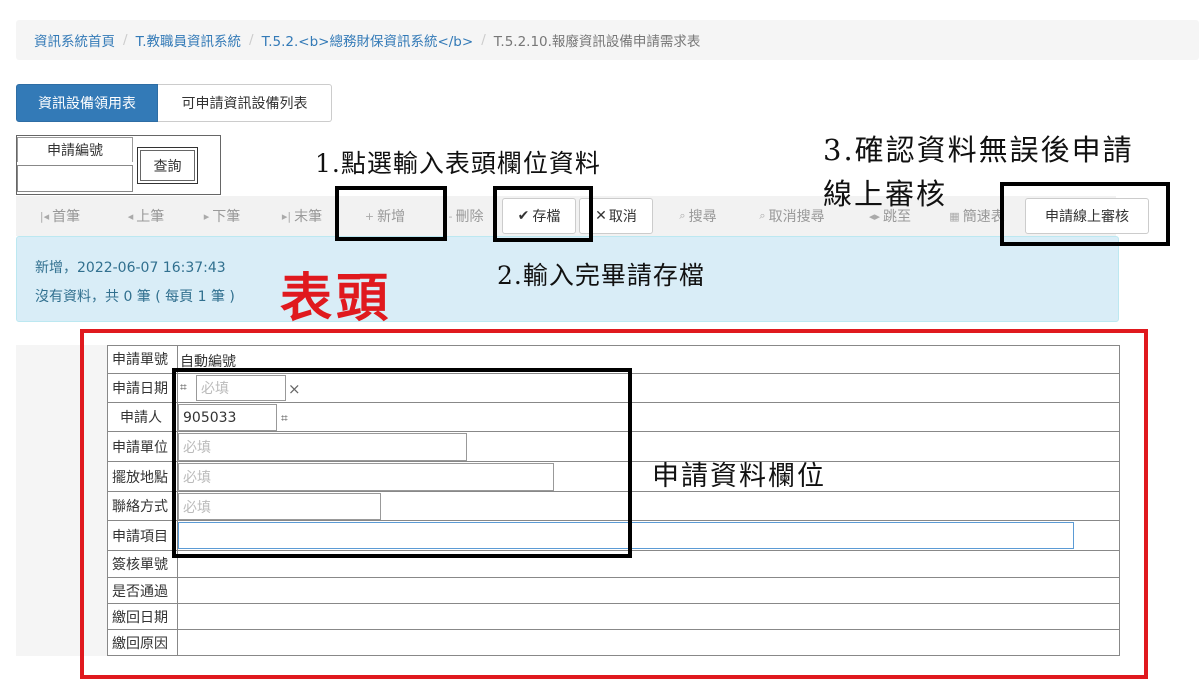 This screenshot has height=692, width=1199. I want to click on next-icon: ▸, so click(206, 216).